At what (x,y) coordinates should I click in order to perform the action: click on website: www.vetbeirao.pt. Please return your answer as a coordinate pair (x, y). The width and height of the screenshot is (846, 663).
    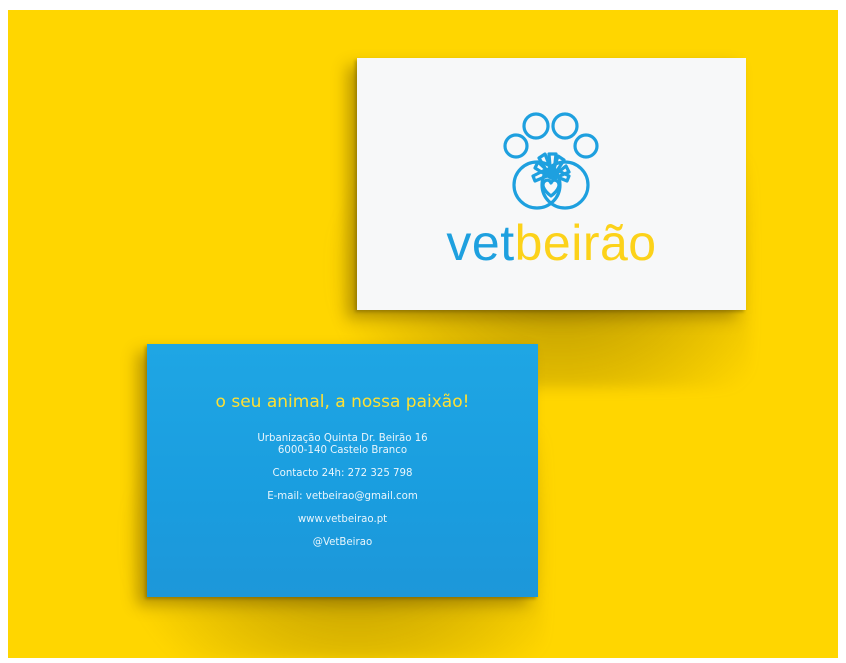
    Looking at the image, I should click on (342, 519).